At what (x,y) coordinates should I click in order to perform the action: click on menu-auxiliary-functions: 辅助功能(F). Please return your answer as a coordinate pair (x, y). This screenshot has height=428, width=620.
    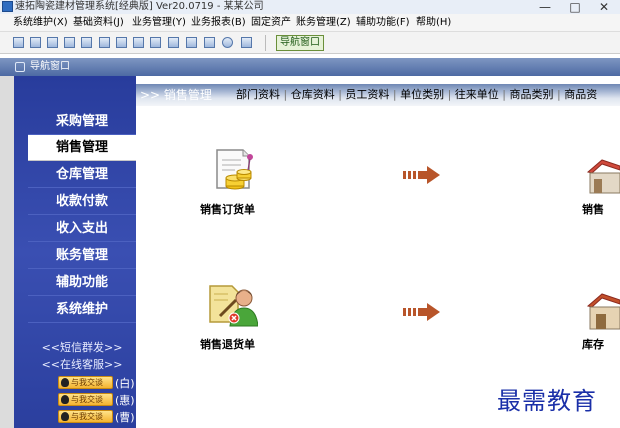
    Looking at the image, I should click on (383, 23).